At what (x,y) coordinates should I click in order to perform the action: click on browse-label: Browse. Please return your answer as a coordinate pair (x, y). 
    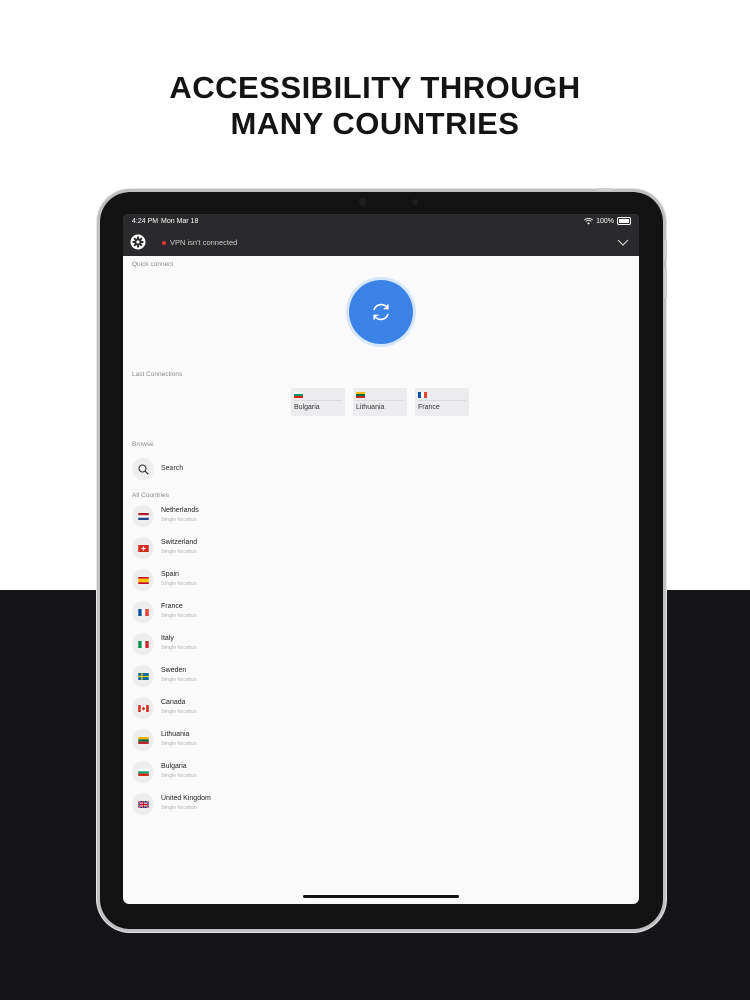
    Looking at the image, I should click on (143, 444).